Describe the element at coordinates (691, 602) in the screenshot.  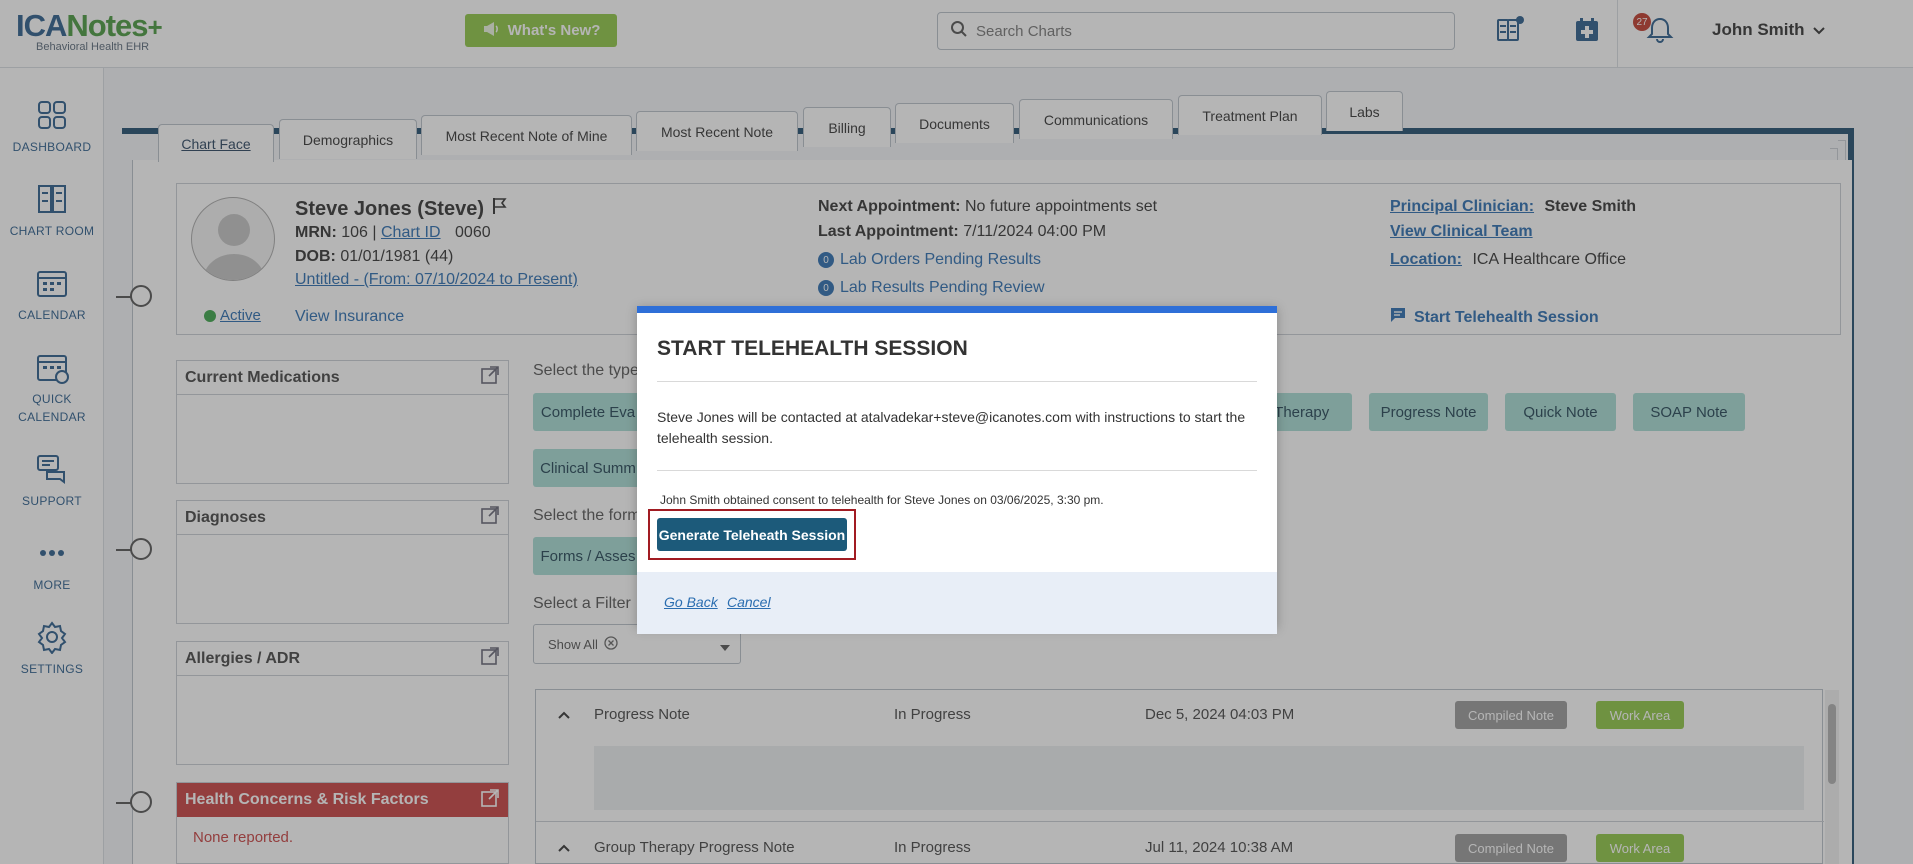
I see `go-back-link: Go Back` at that location.